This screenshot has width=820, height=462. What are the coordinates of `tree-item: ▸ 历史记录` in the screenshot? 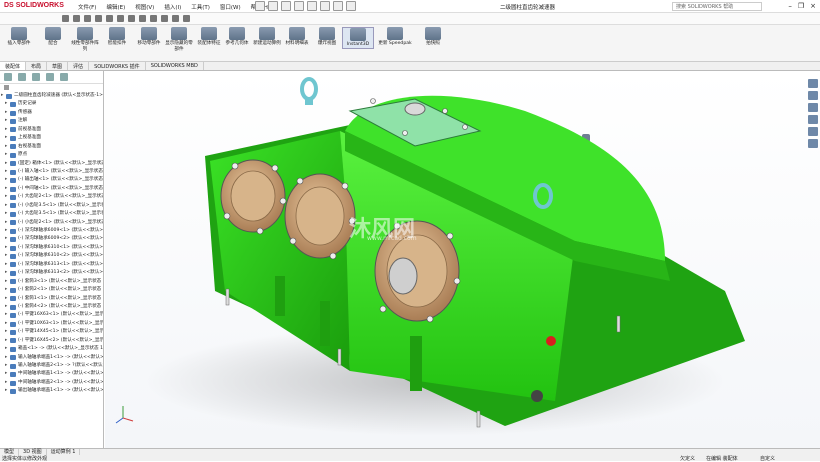 It's located at (51, 104).